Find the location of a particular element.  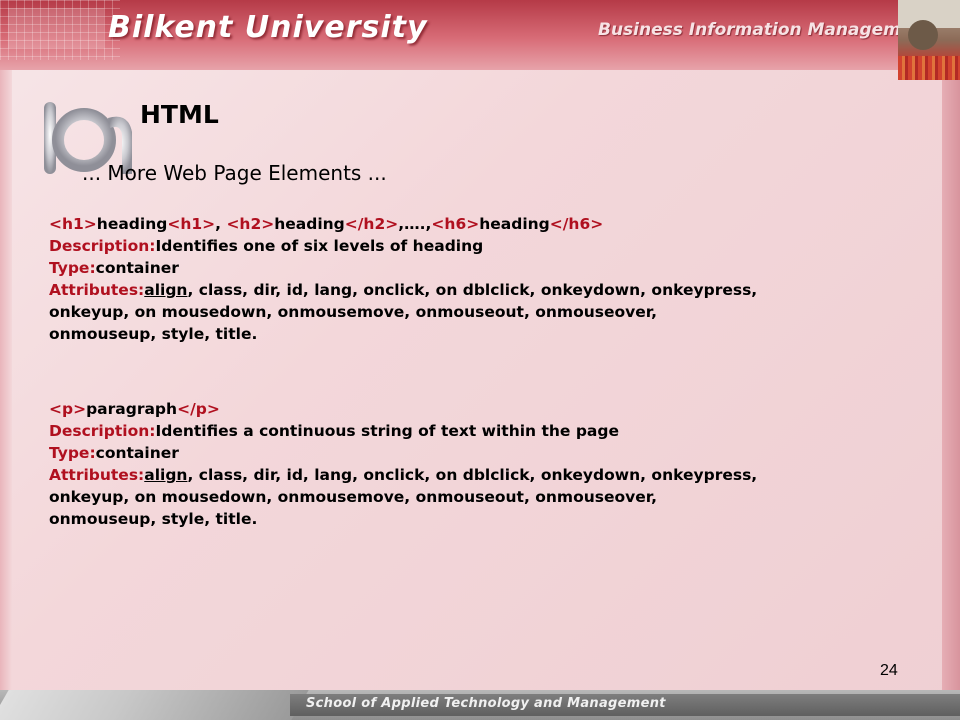

right-edge-decoration is located at coordinates (951, 385).